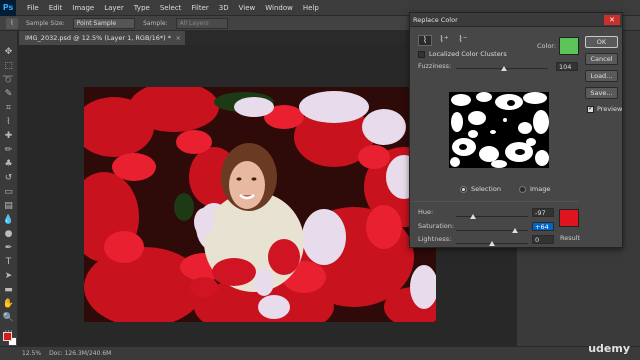 Image resolution: width=640 pixels, height=360 pixels. Describe the element at coordinates (612, 20) in the screenshot. I see `close-icon: ✕` at that location.